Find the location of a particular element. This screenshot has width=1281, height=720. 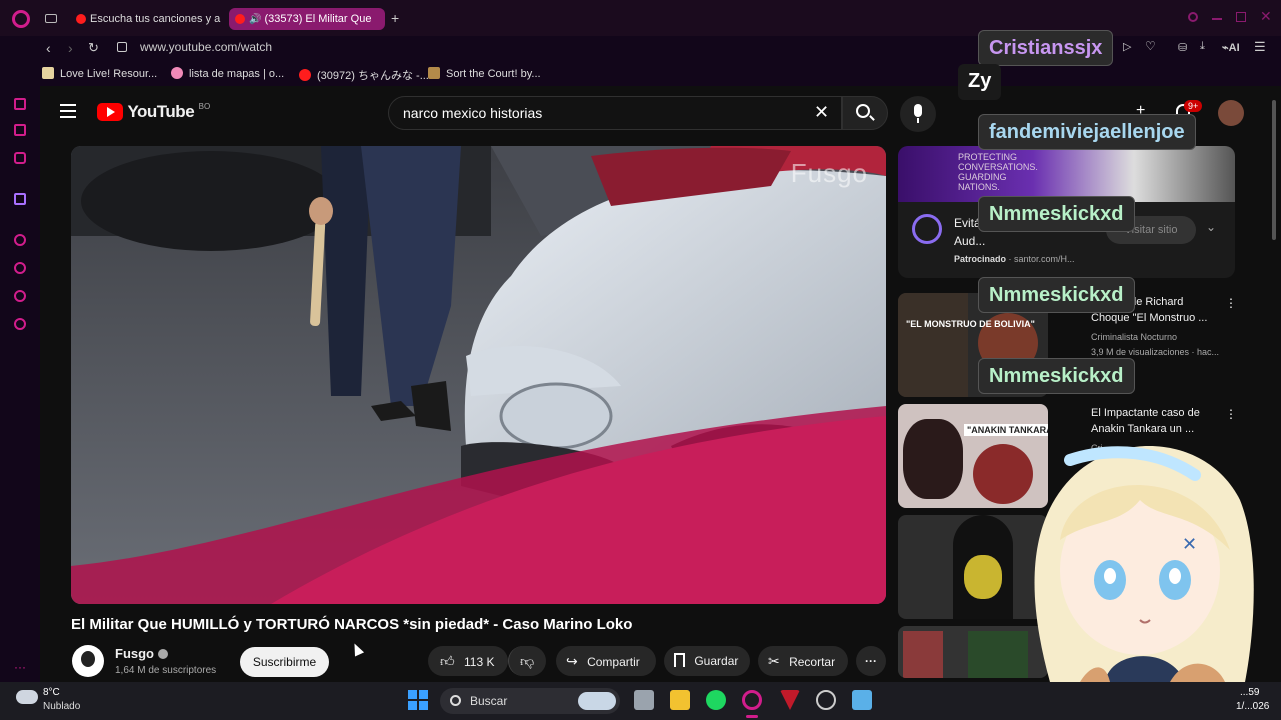

photos-icon is located at coordinates (862, 700).